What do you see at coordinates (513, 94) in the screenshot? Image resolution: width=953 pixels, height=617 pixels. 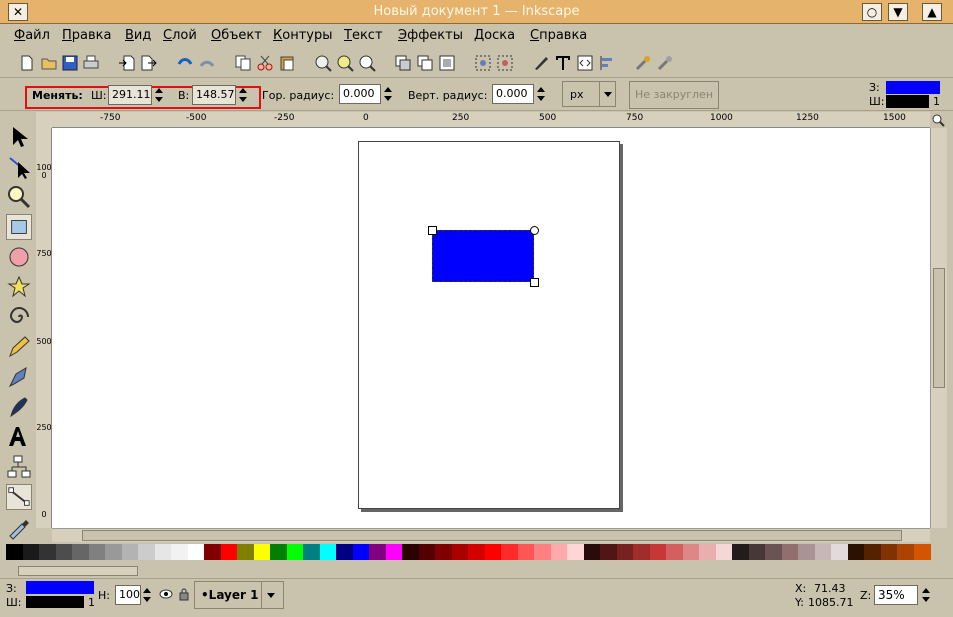 I see `ry-input: 0.000` at bounding box center [513, 94].